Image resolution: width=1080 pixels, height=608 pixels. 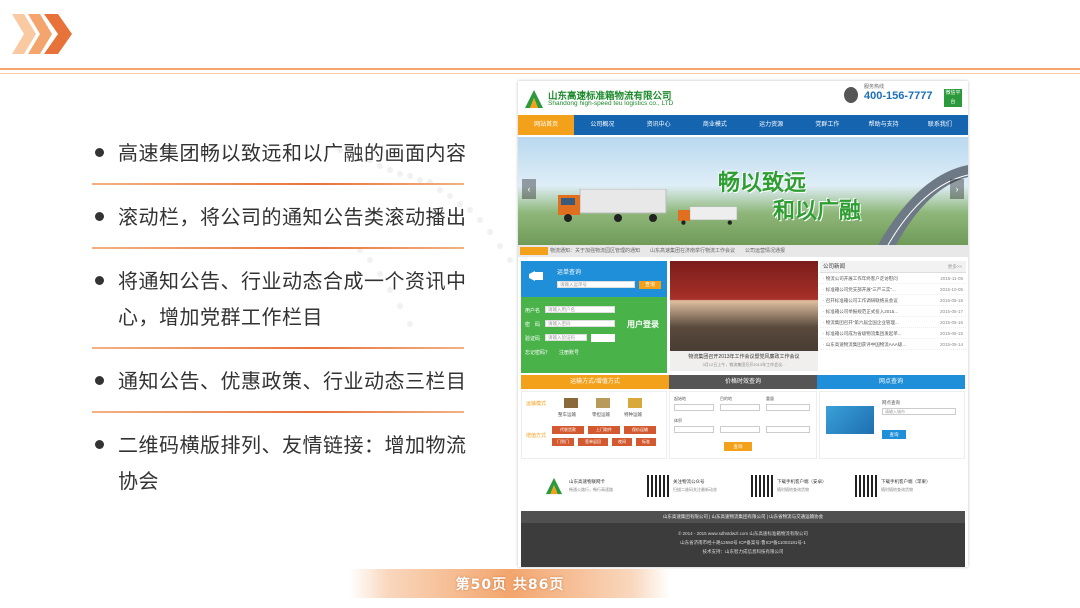 What do you see at coordinates (770, 398) in the screenshot?
I see `price-field-label: 重量` at bounding box center [770, 398].